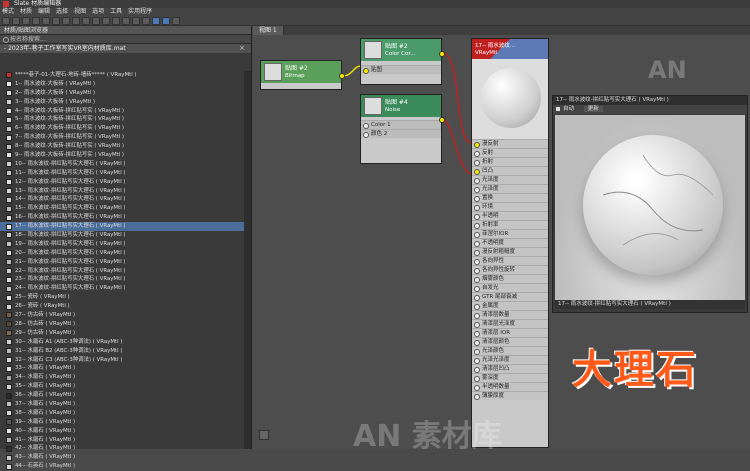  What do you see at coordinates (80, 12) in the screenshot?
I see `menu-view: 视图` at bounding box center [80, 12].